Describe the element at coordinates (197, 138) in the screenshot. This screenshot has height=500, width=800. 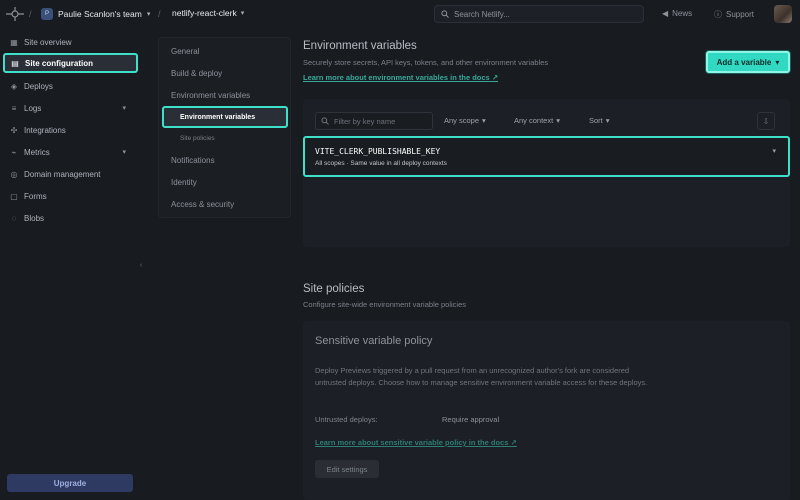
I see `subnav-site-policies: Site policies` at that location.